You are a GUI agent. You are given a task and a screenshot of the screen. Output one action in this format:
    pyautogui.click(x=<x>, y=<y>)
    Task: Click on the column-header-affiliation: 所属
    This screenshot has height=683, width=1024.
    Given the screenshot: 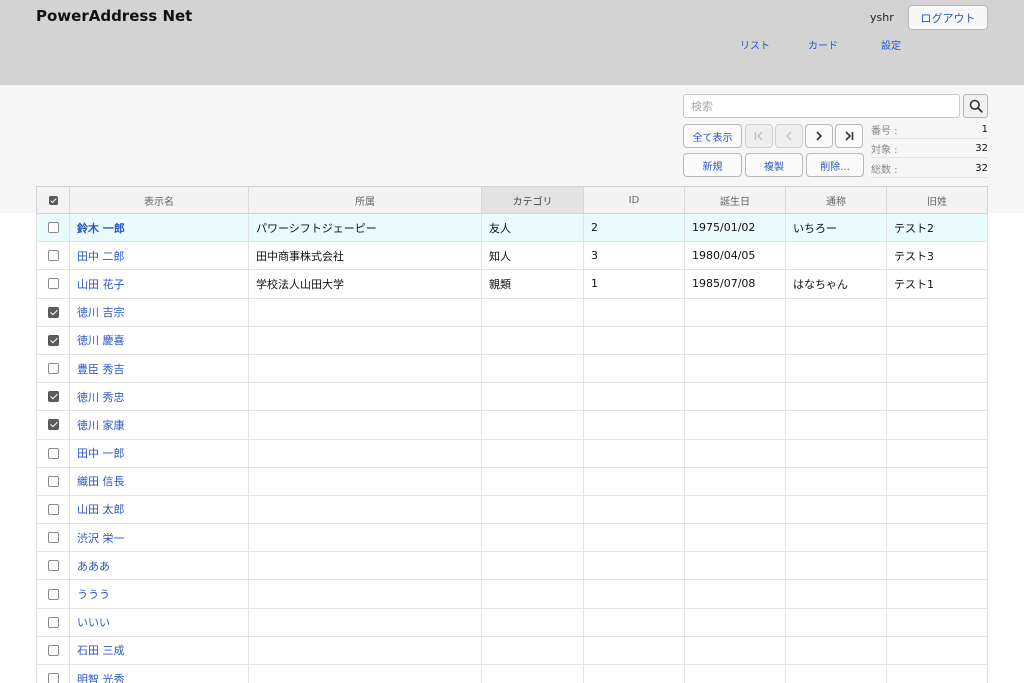 What is the action you would take?
    pyautogui.click(x=365, y=200)
    